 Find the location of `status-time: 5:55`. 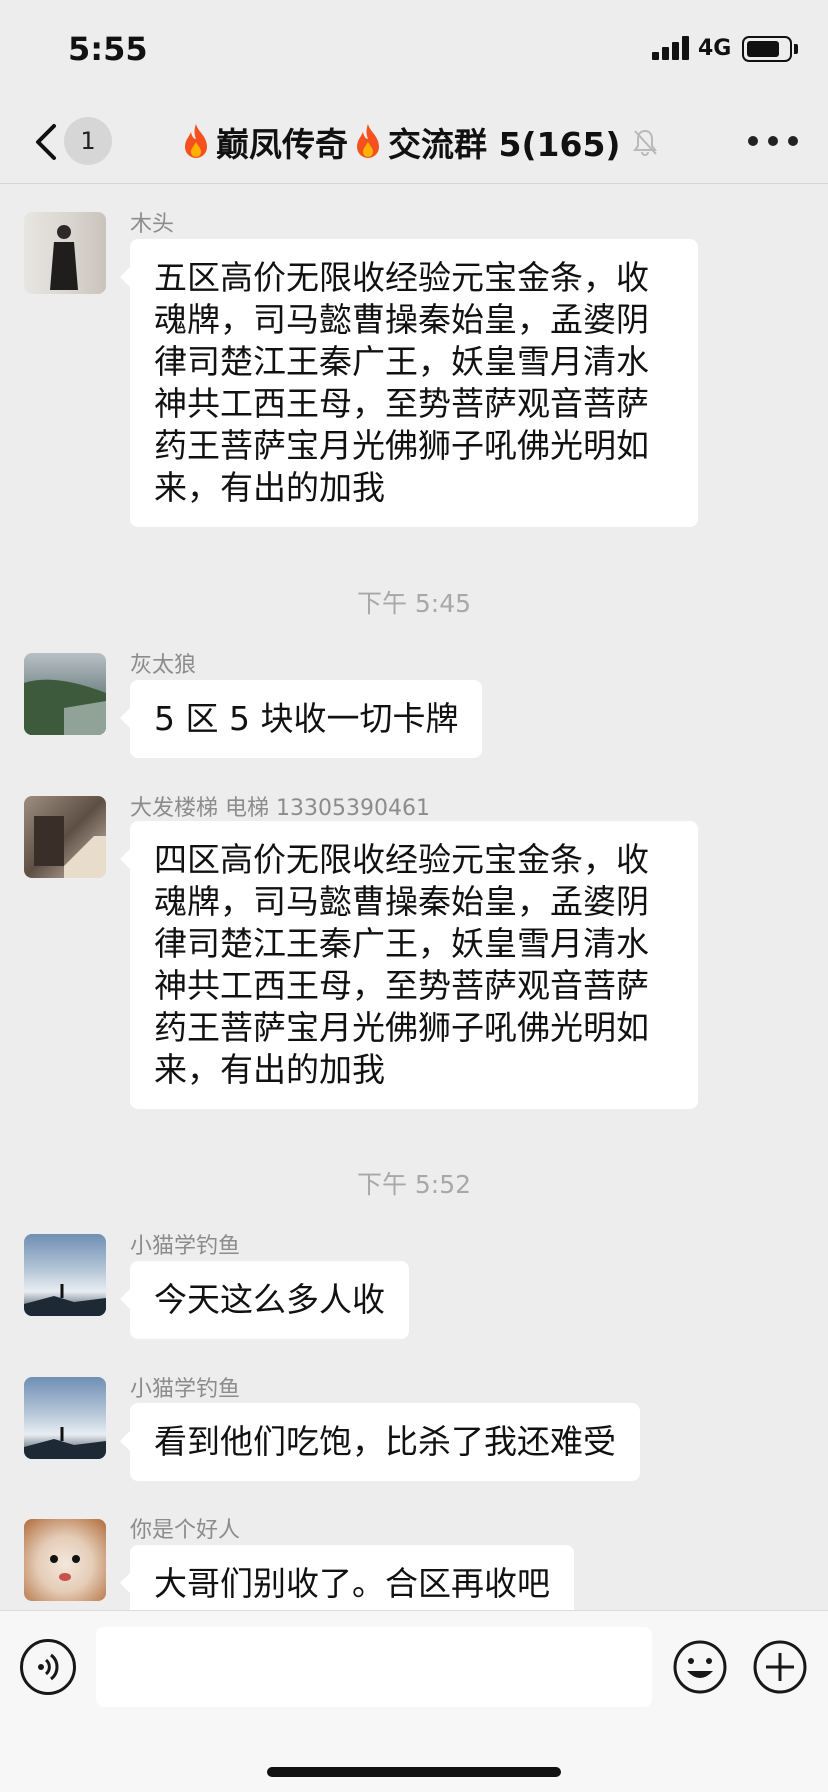

status-time: 5:55 is located at coordinates (108, 49).